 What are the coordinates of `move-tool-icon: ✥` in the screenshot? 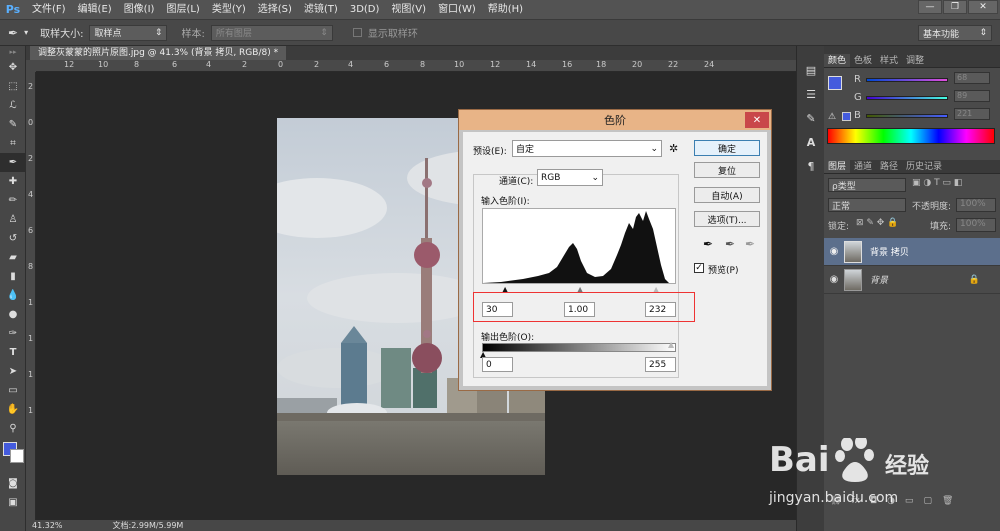 It's located at (13, 67).